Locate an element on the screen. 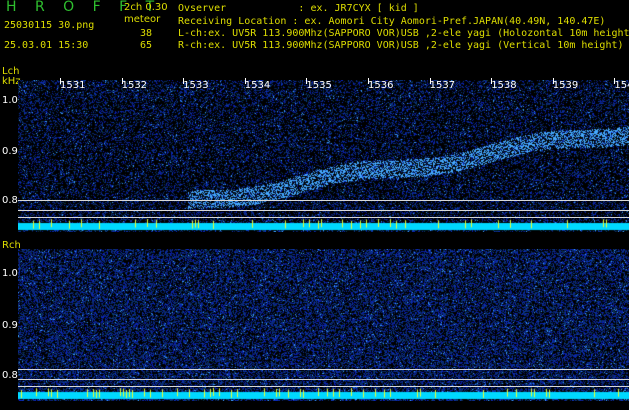 The image size is (629, 410). time-tick-label: 1533 is located at coordinates (196, 85).